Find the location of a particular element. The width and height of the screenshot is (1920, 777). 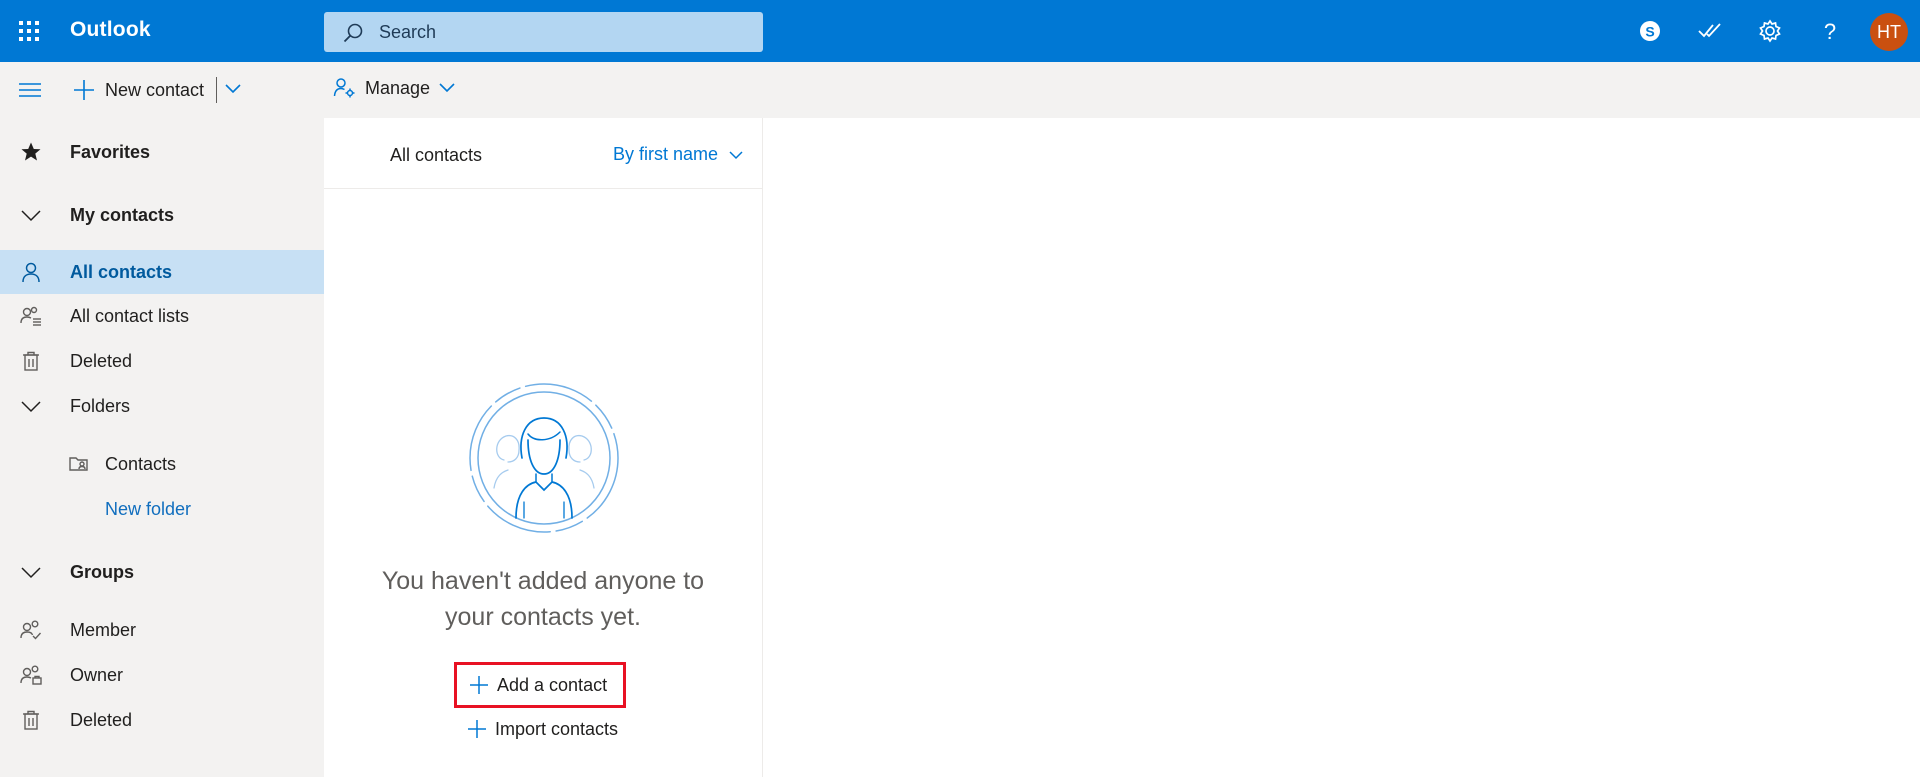

contact-folder-icon is located at coordinates (79, 464).